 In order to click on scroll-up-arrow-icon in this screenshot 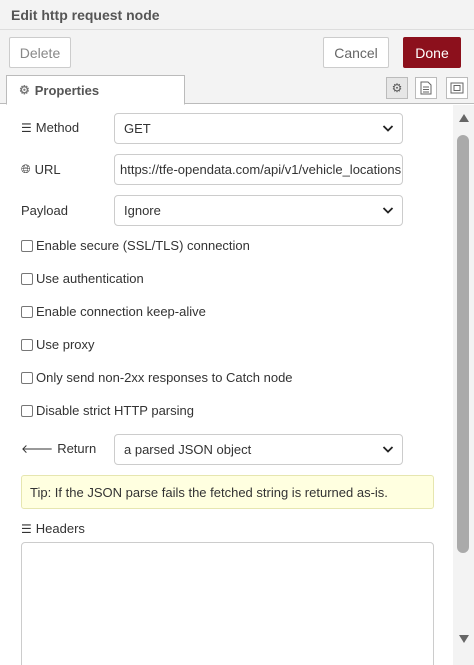, I will do `click(464, 118)`.